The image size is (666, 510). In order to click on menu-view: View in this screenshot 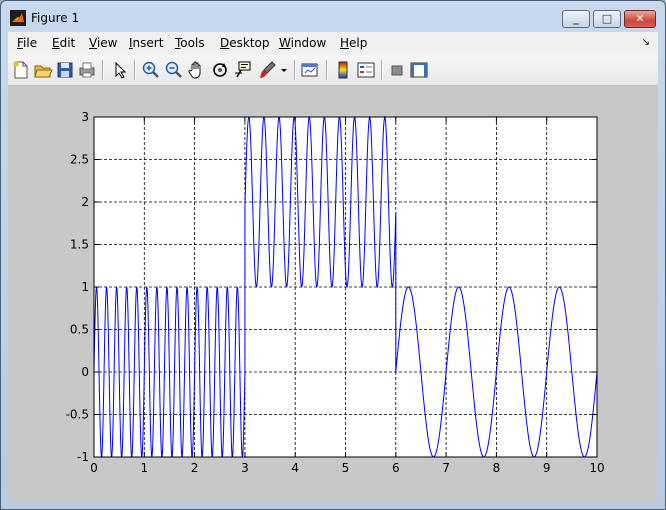, I will do `click(103, 43)`.